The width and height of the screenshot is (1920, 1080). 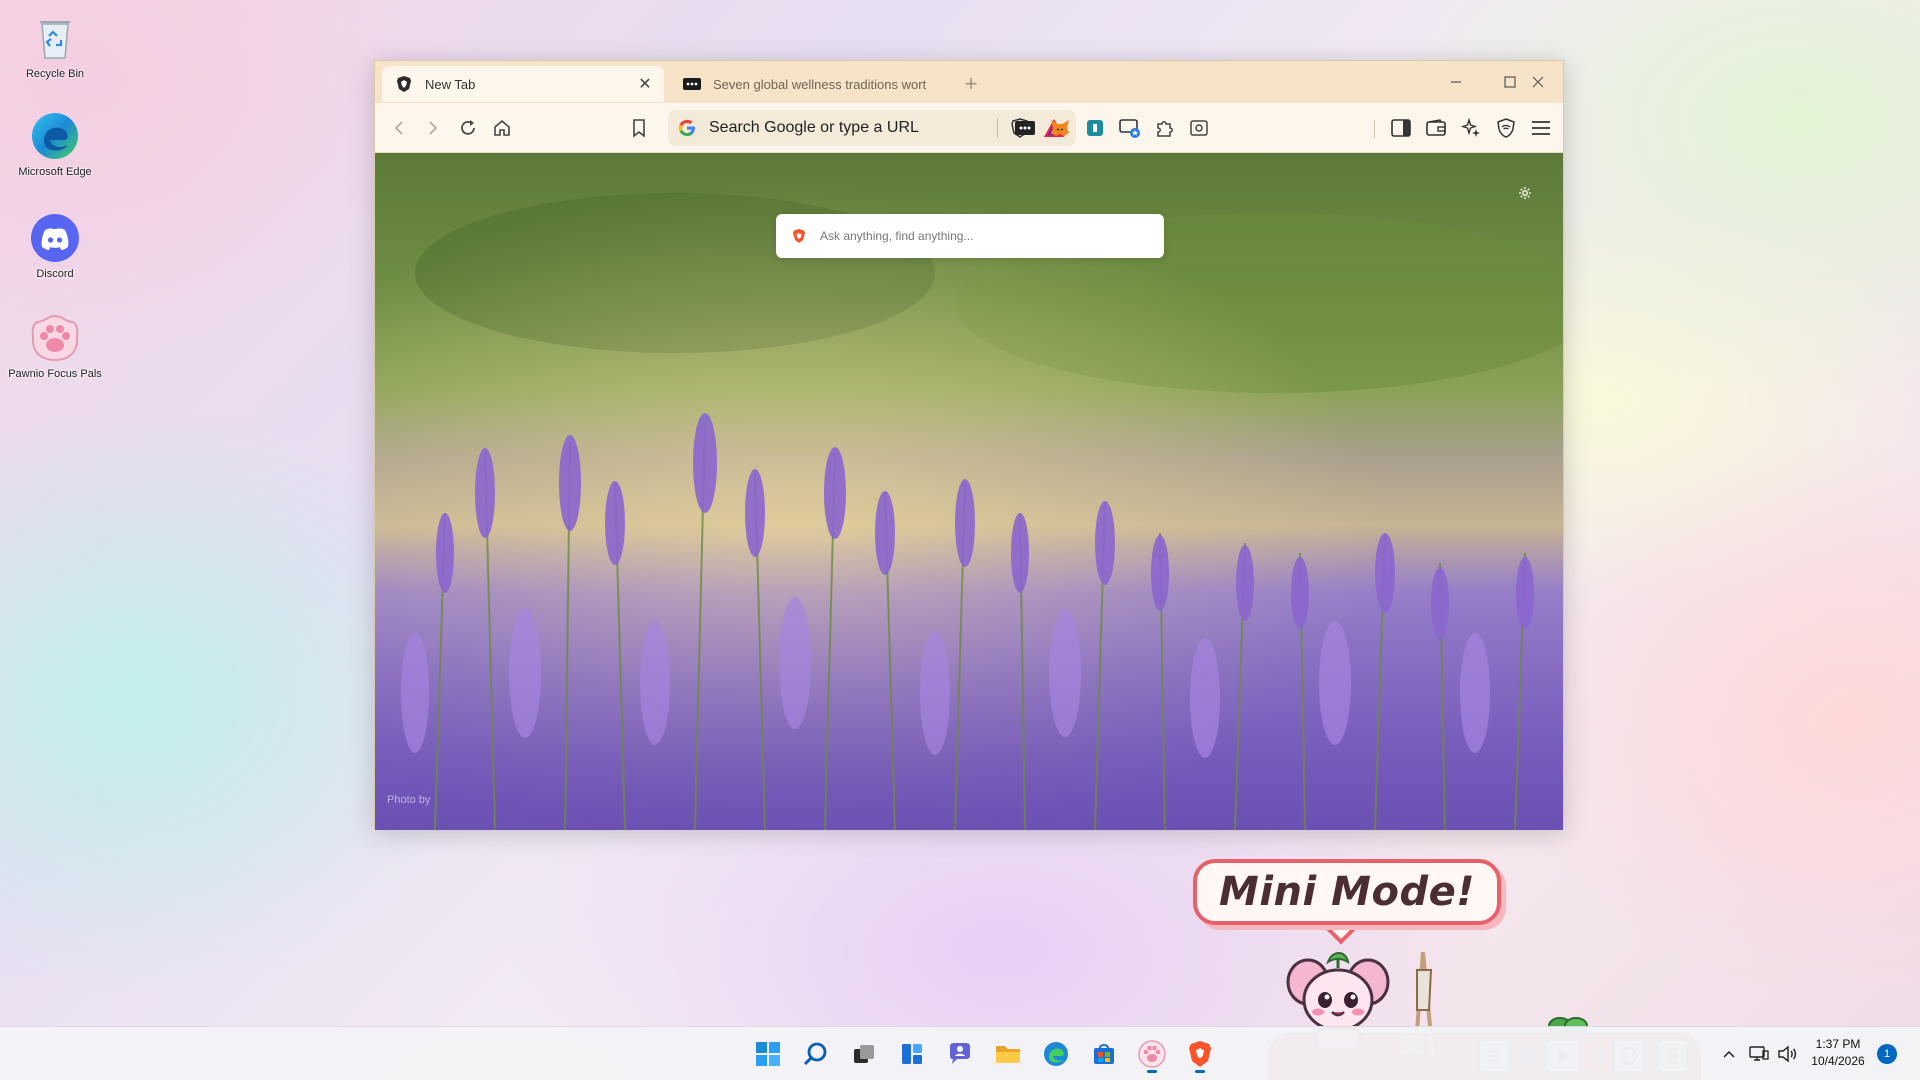 I want to click on ask-search-input, so click(x=970, y=236).